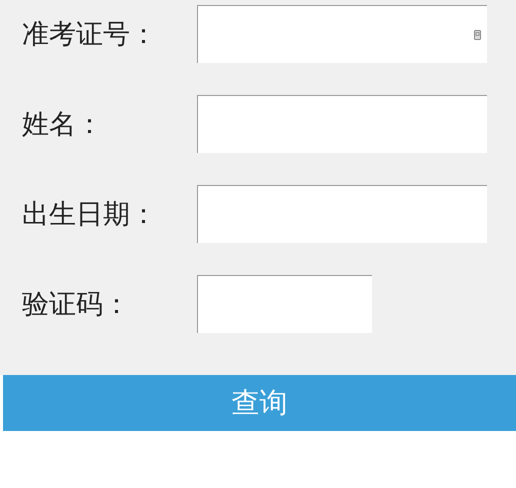  I want to click on search-button: 查询, so click(259, 403).